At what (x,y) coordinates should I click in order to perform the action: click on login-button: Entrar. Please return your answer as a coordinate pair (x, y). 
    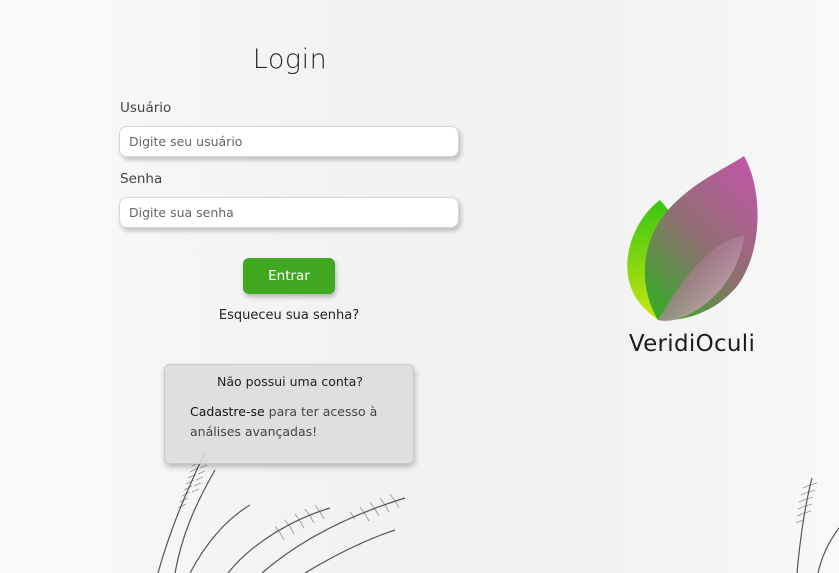
    Looking at the image, I should click on (289, 276).